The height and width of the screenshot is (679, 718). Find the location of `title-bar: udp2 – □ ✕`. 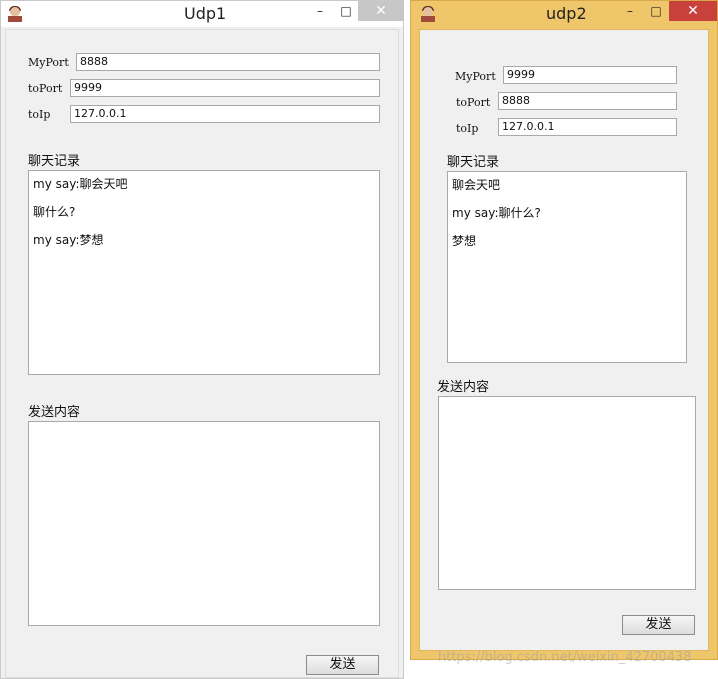

title-bar: udp2 – □ ✕ is located at coordinates (564, 14).